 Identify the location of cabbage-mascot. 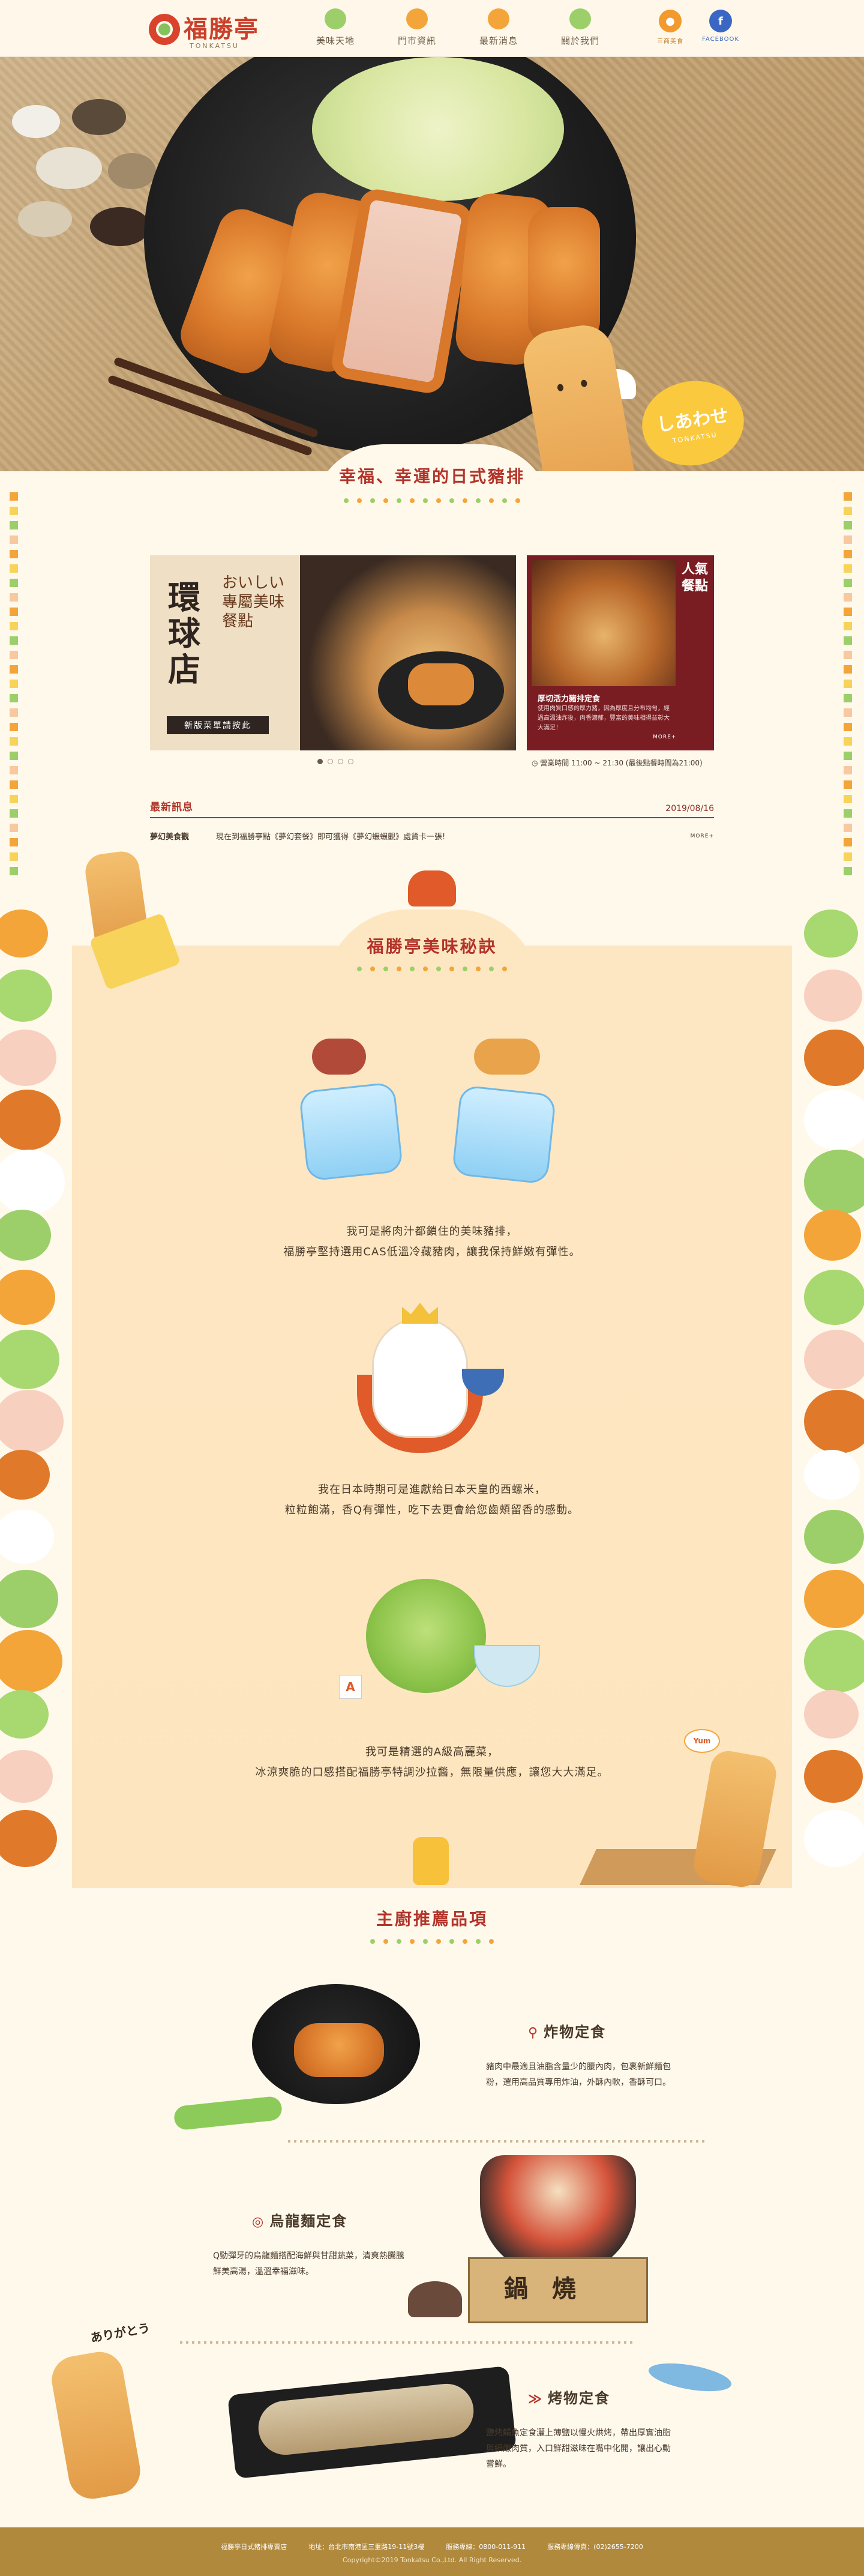
(426, 1636).